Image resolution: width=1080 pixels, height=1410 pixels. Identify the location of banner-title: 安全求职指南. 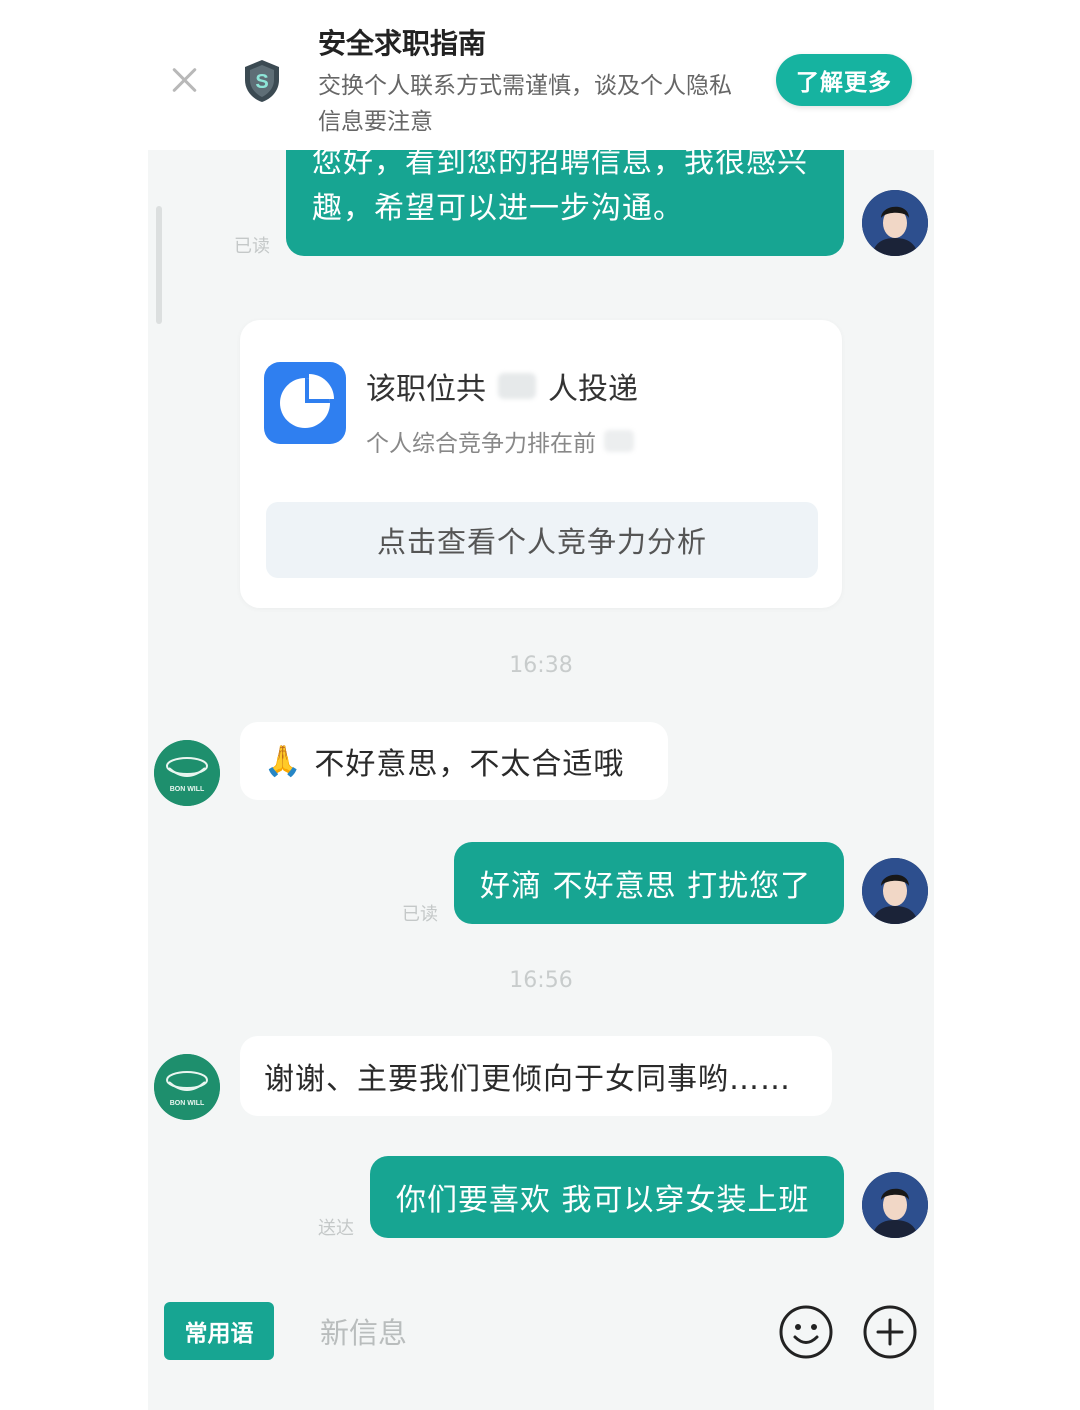
(402, 43).